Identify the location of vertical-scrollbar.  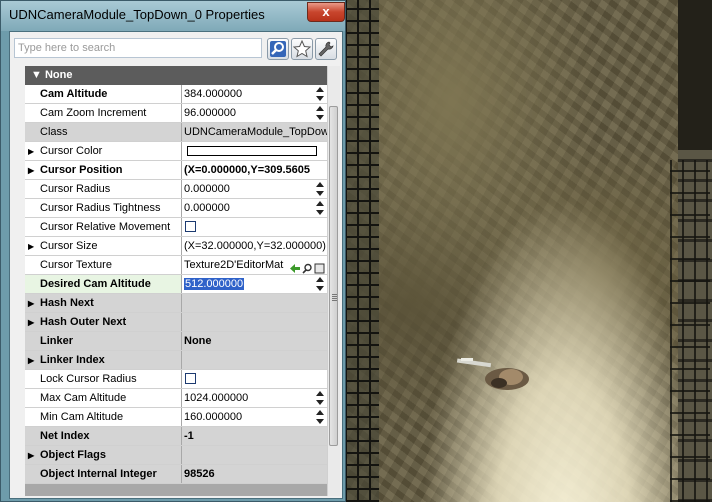
(333, 281).